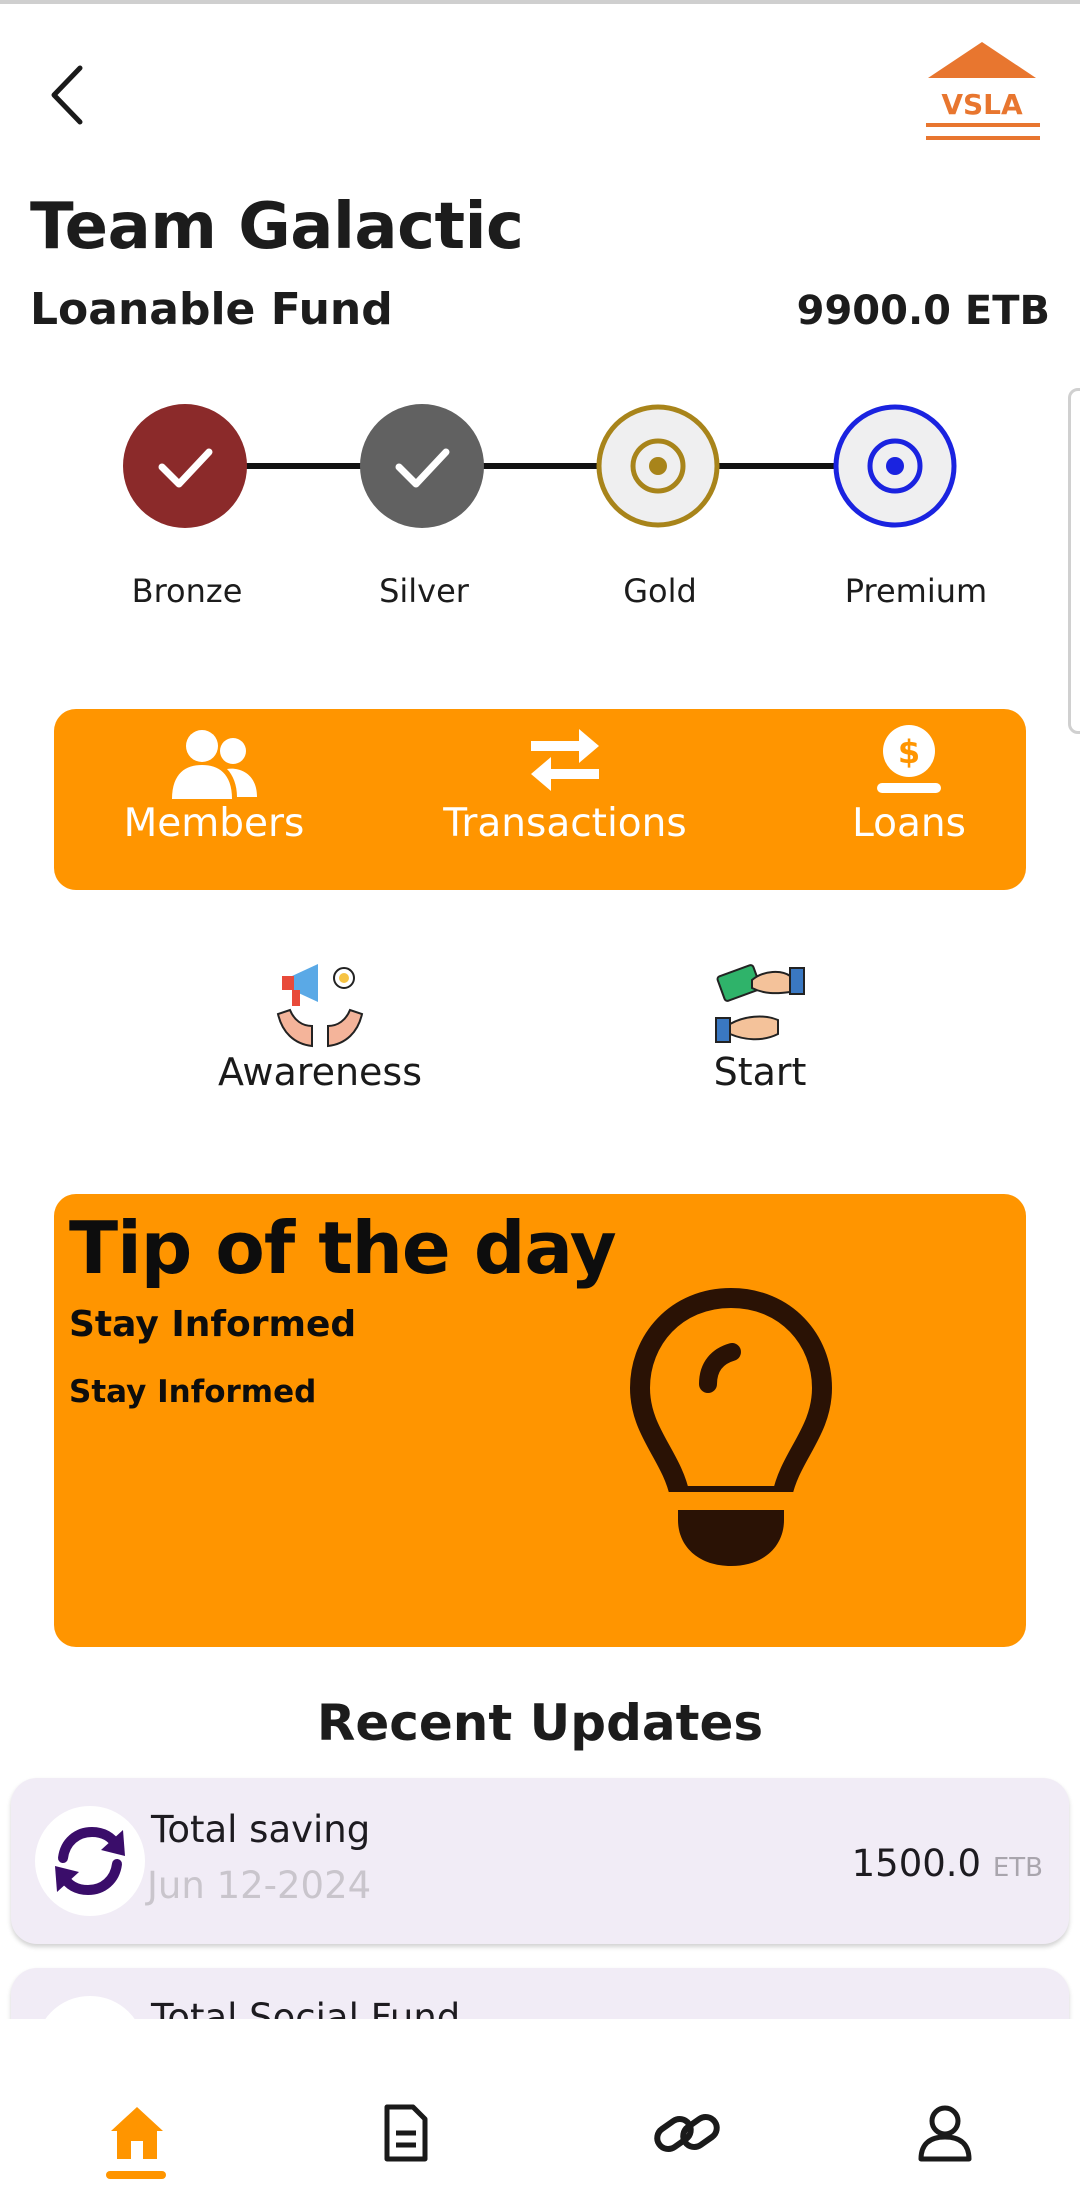 This screenshot has width=1080, height=2209. I want to click on quick-menu: Members Transactions $ Loans, so click(540, 799).